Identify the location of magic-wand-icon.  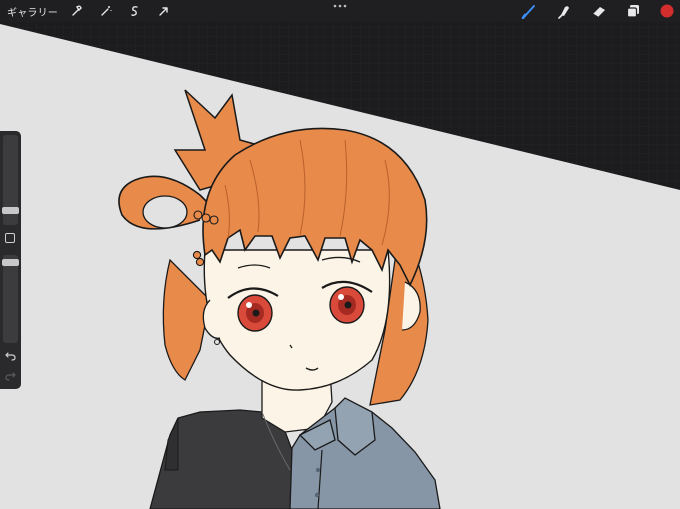
(106, 11).